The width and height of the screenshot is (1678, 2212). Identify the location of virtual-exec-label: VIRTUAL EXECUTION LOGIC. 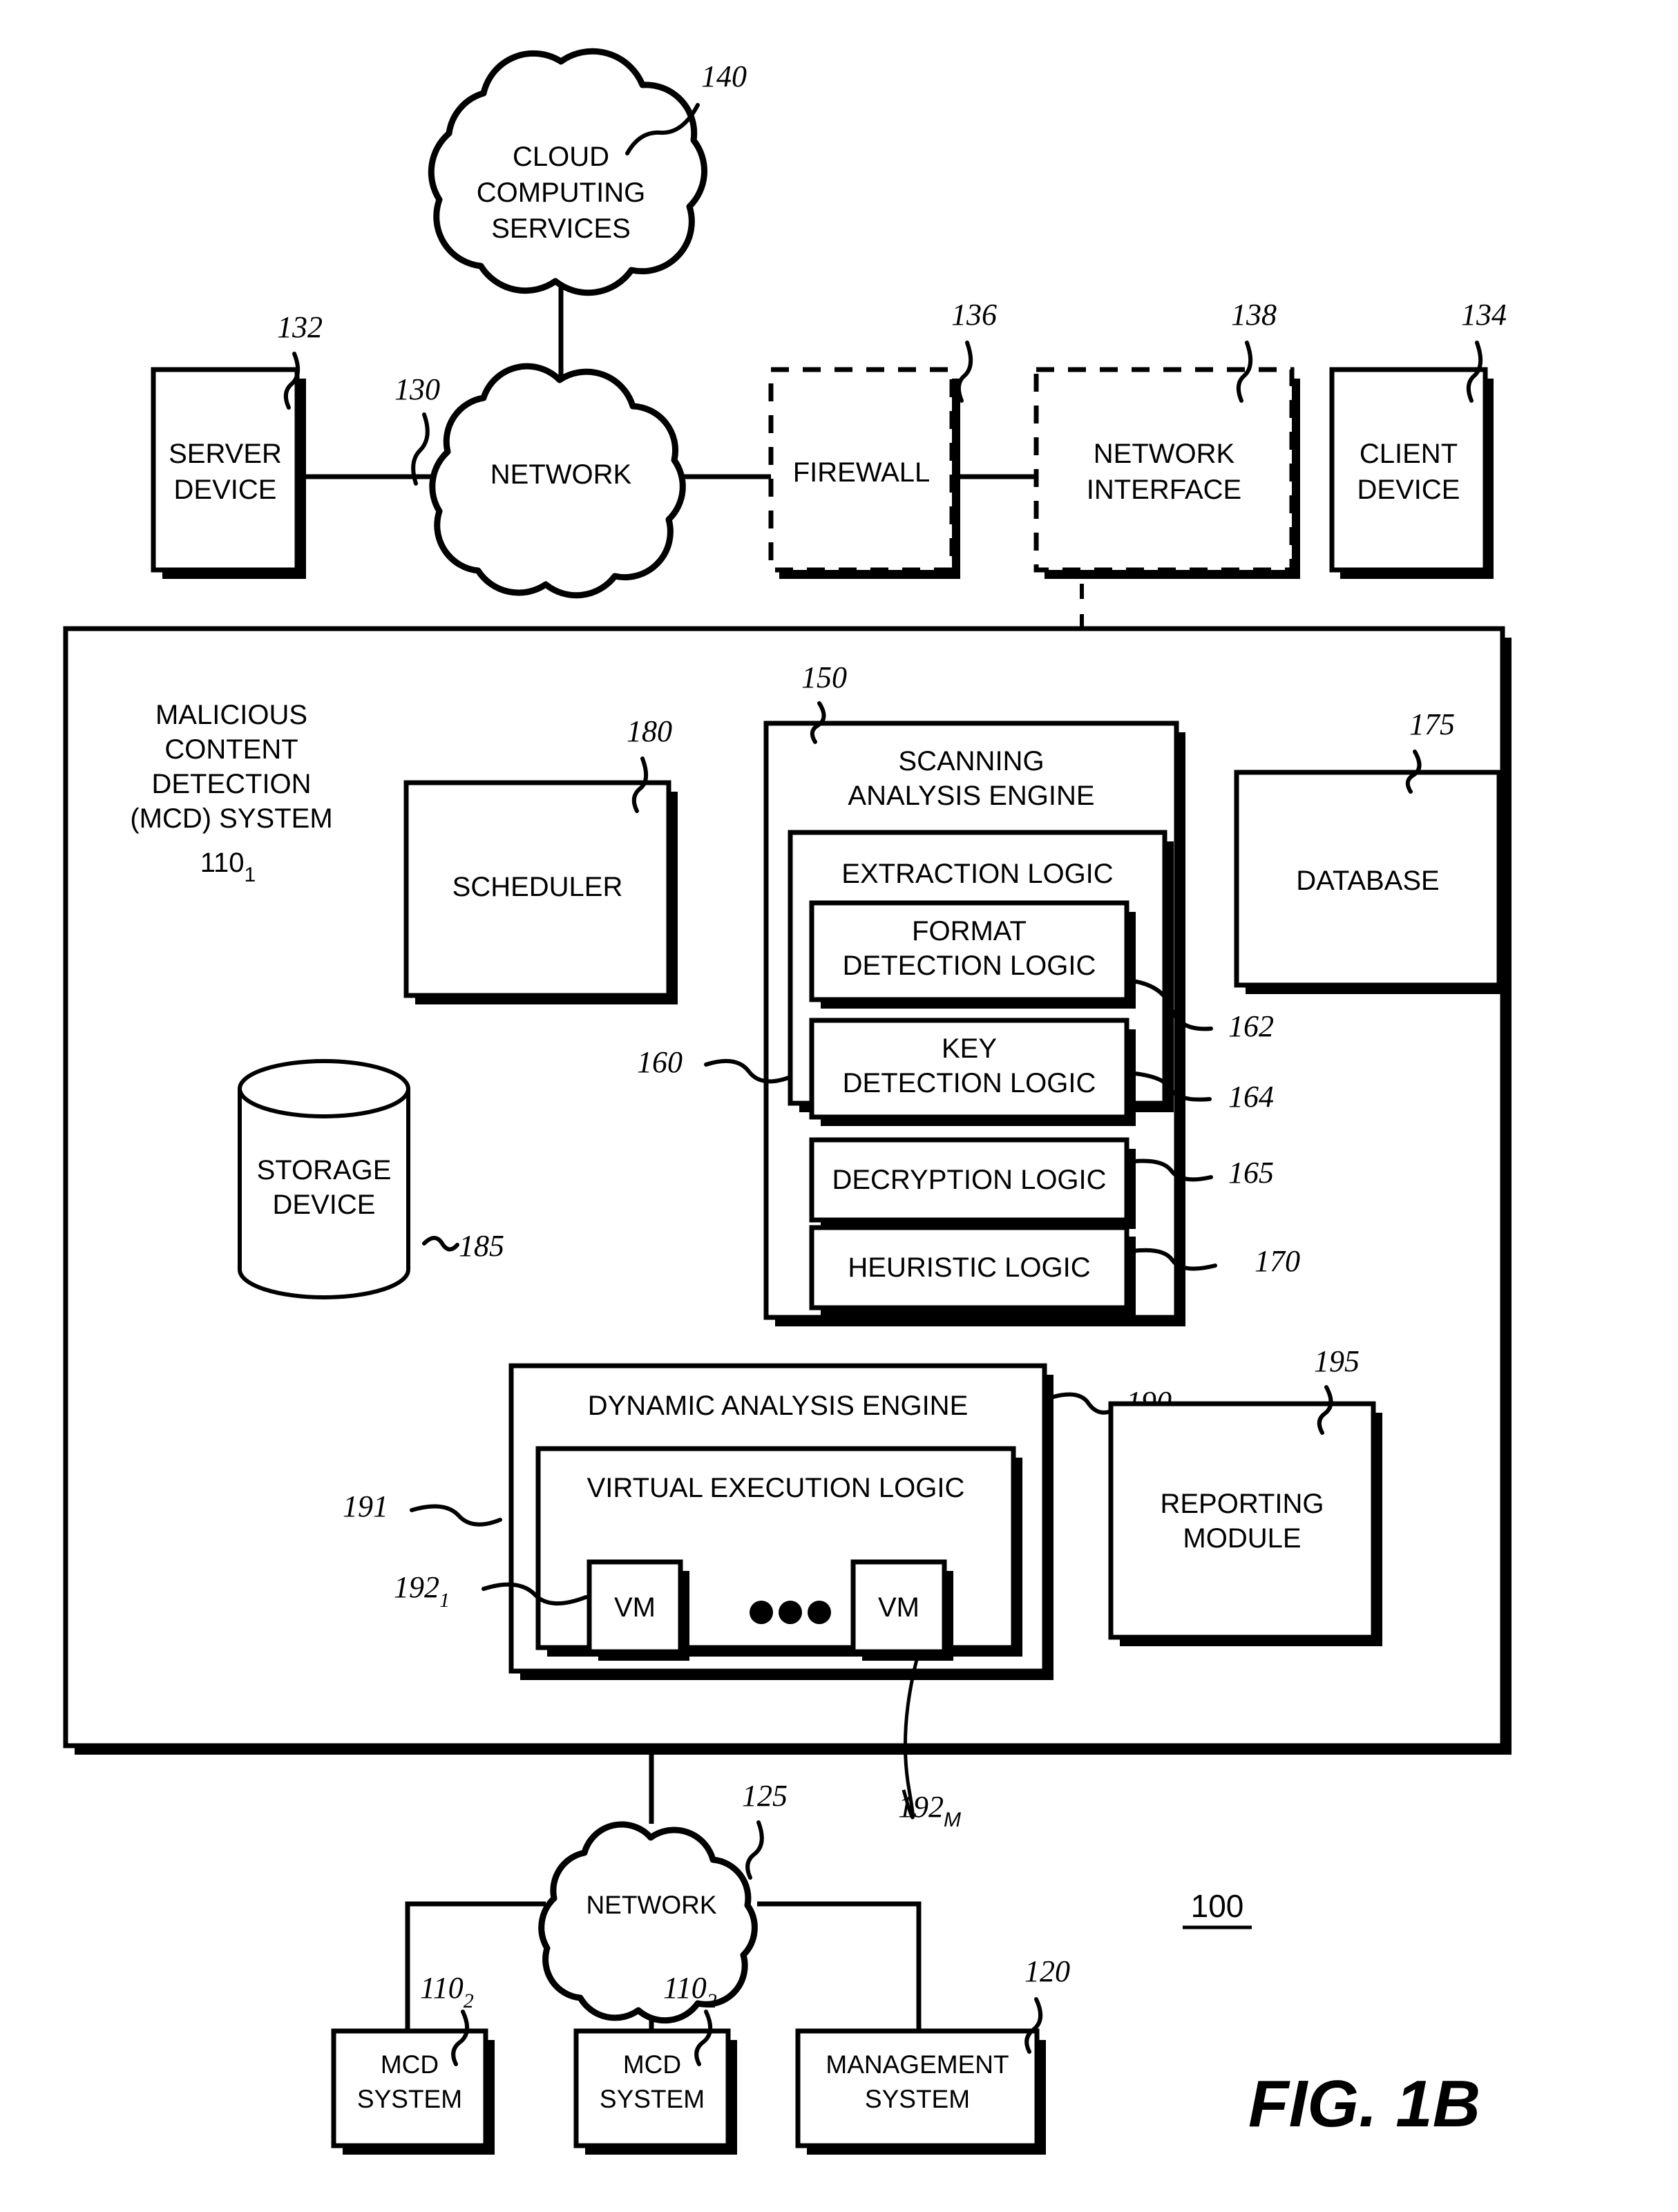
(776, 1488).